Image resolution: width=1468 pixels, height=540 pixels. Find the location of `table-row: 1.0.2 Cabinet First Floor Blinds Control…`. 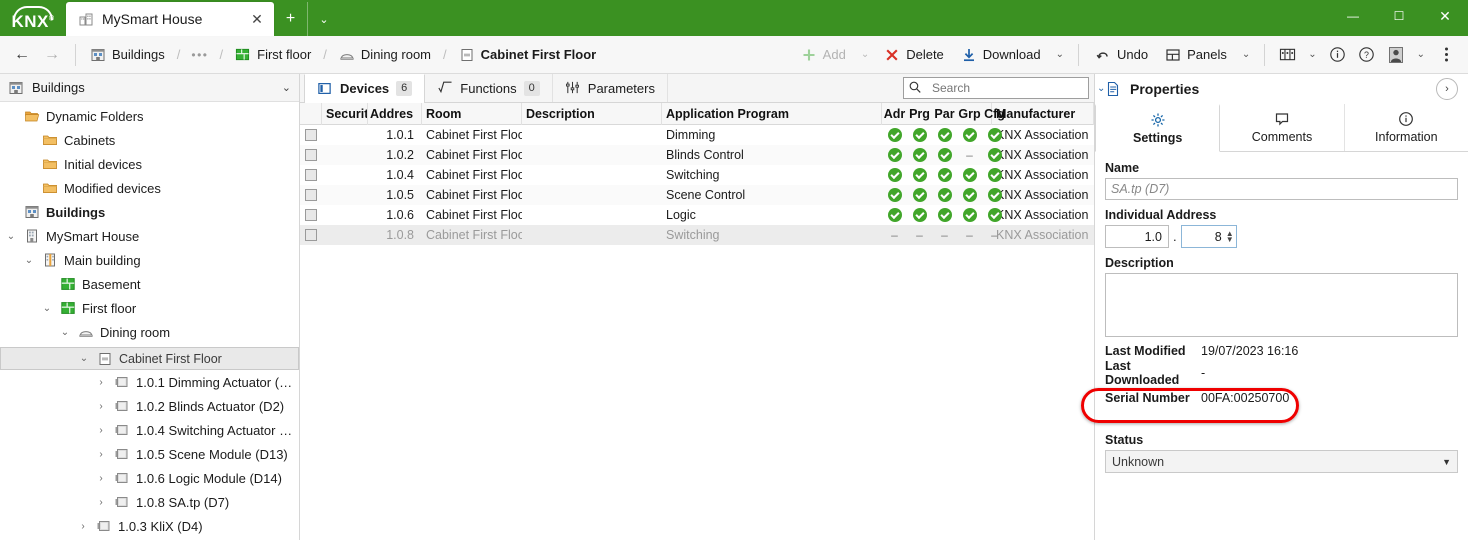

table-row: 1.0.2 Cabinet First Floor Blinds Control… is located at coordinates (697, 155).